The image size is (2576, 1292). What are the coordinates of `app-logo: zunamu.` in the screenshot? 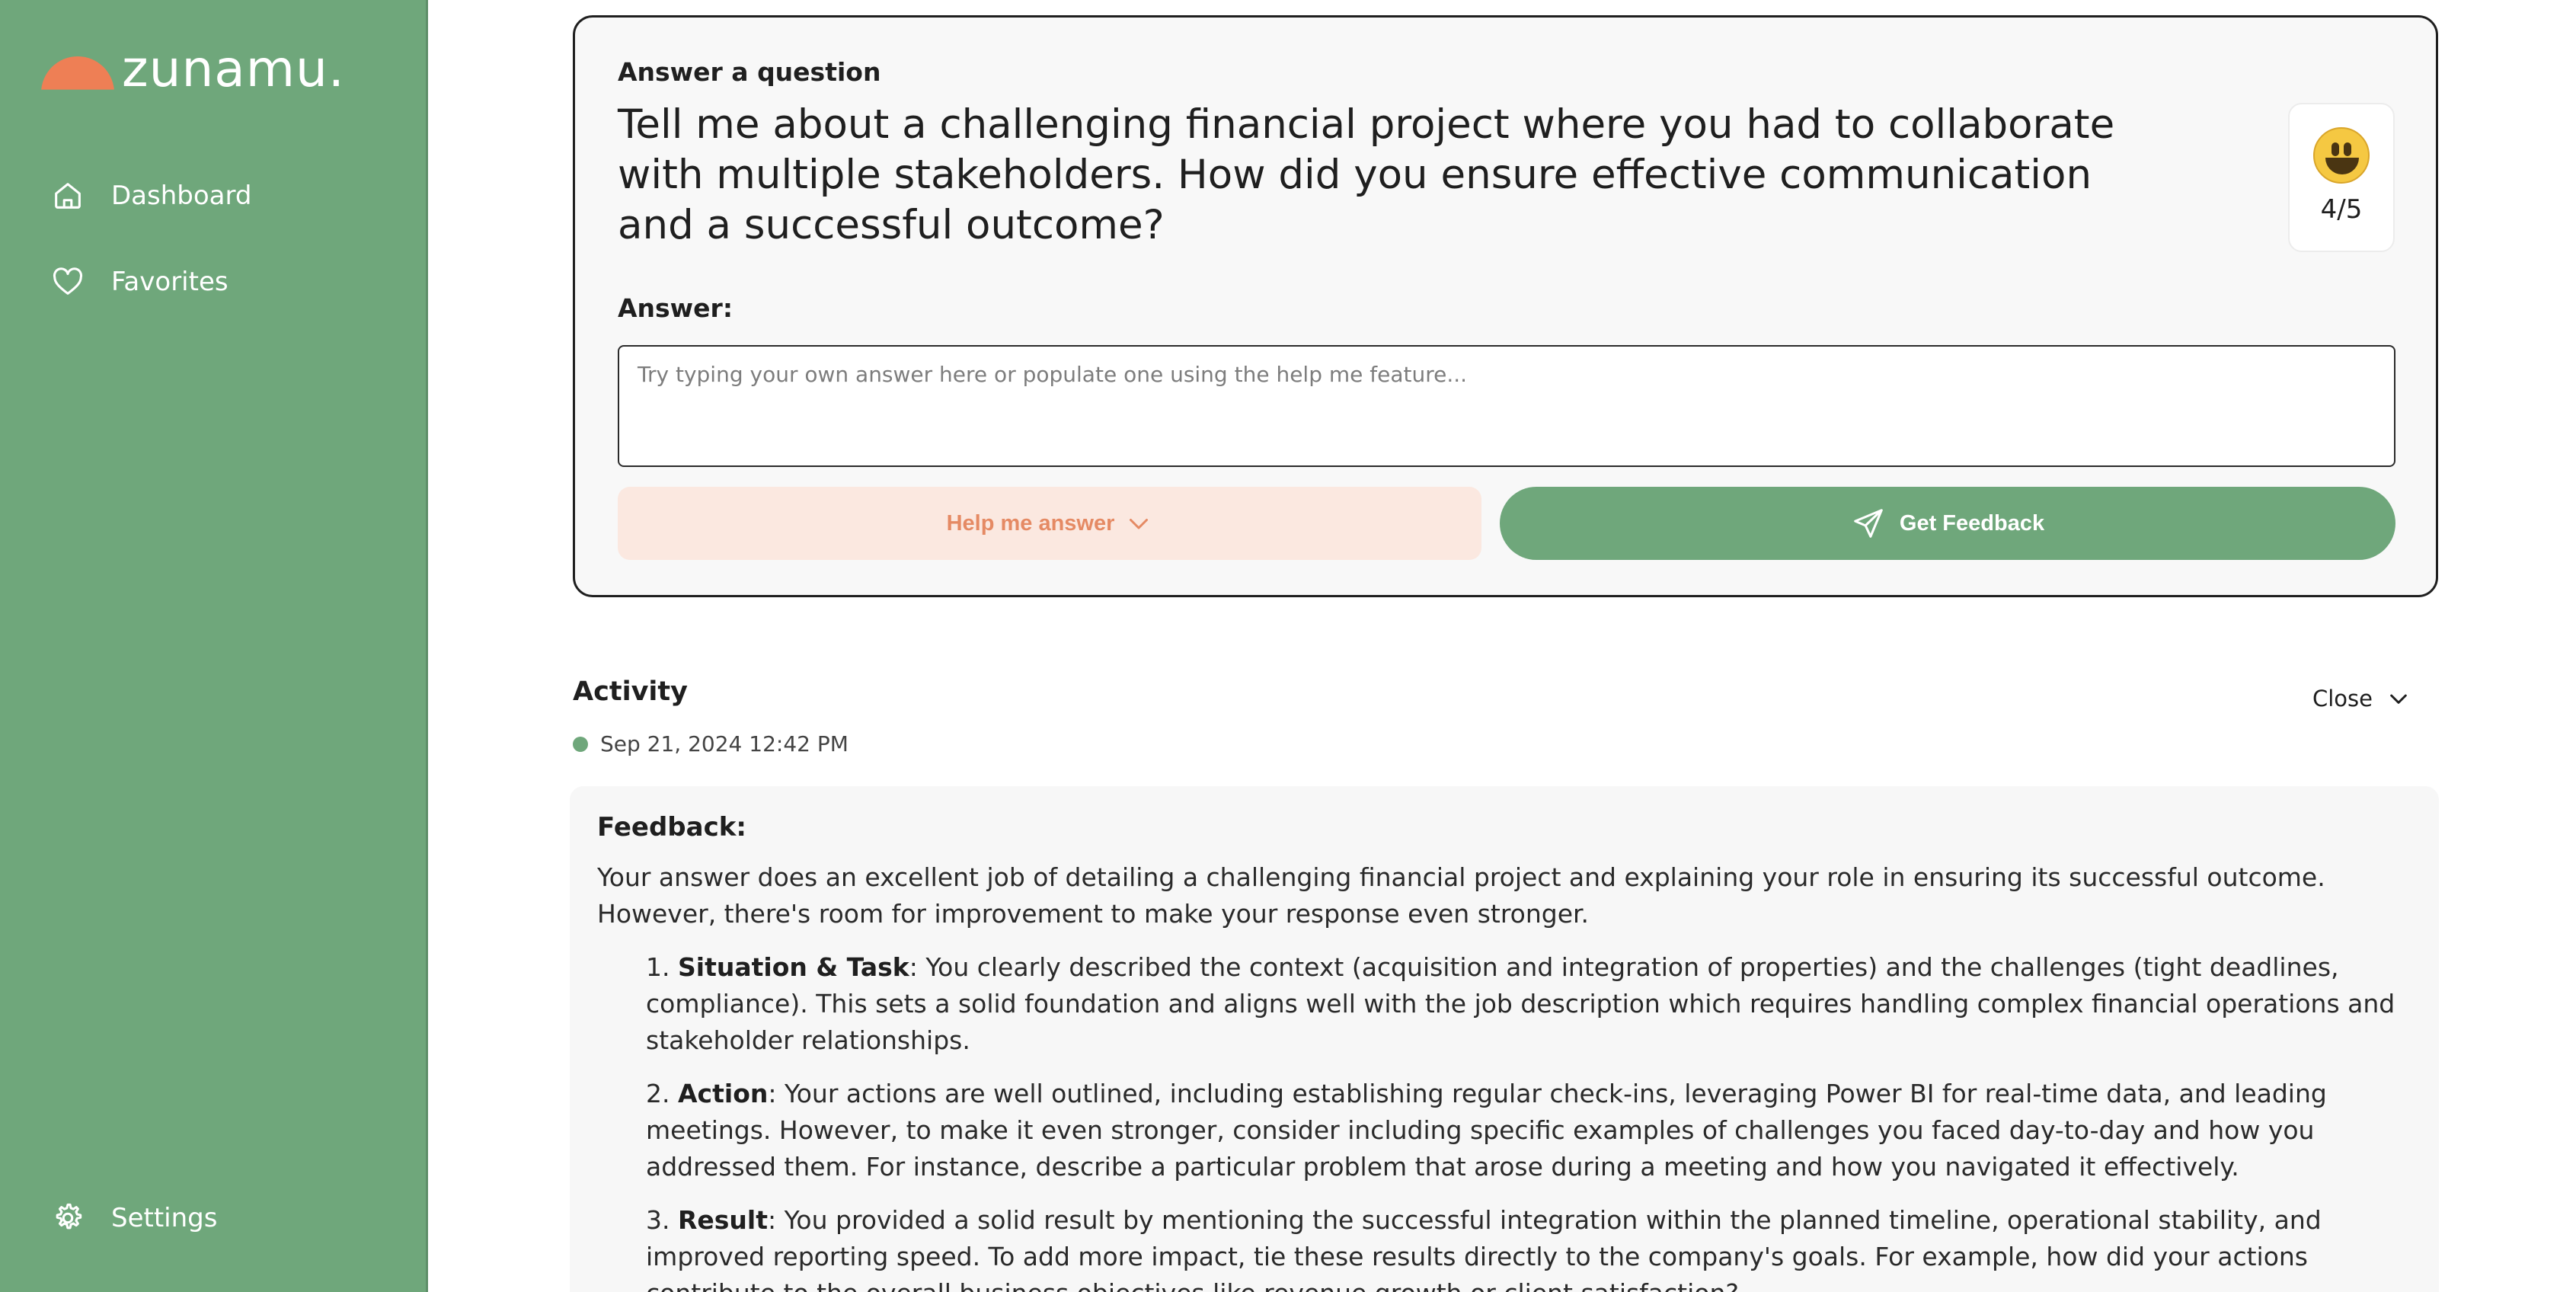 It's located at (191, 69).